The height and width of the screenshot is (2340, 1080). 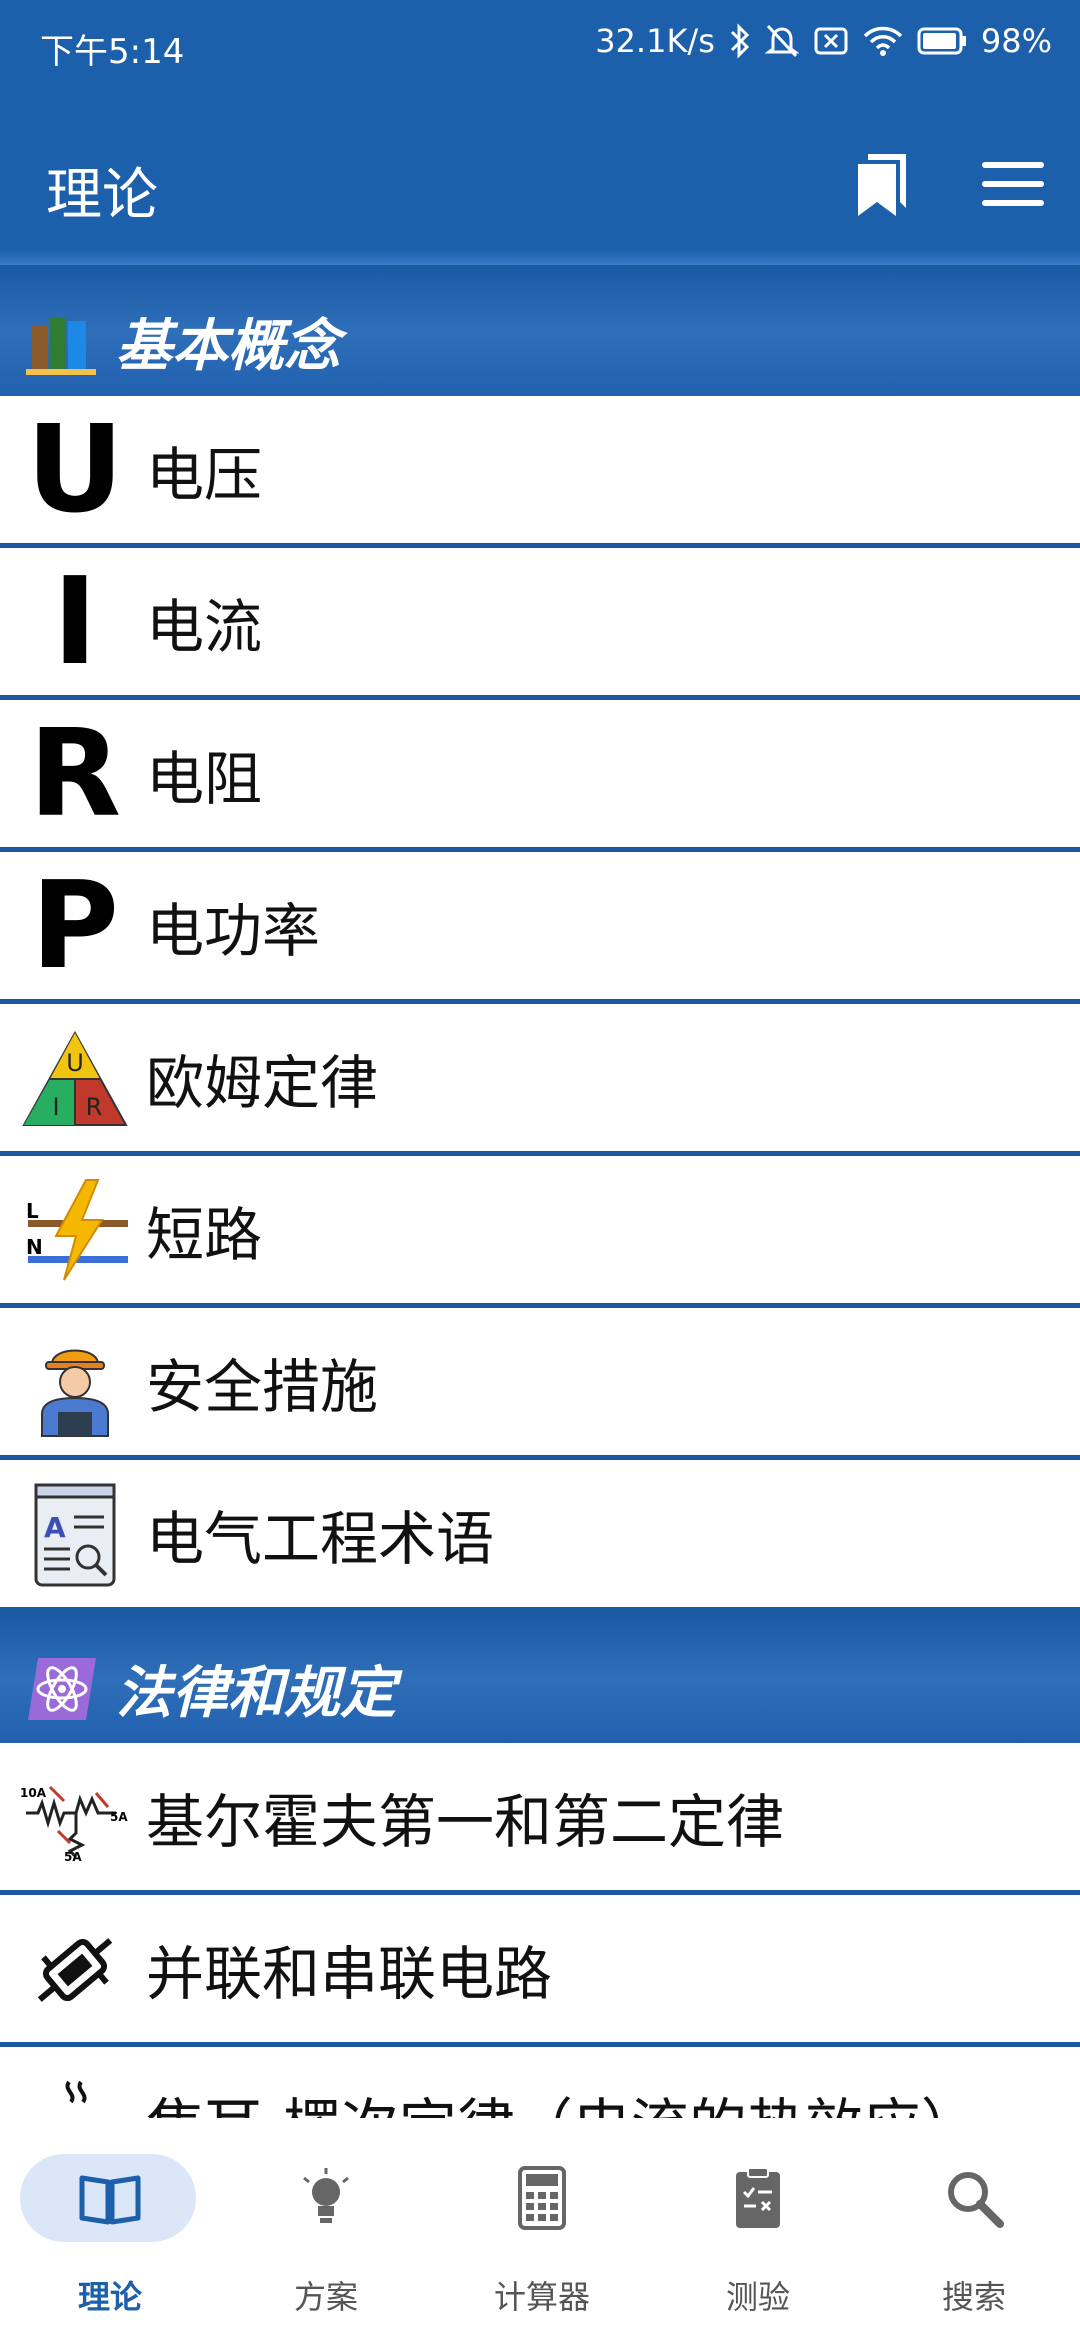 I want to click on voltage-letter-icon: U, so click(x=75, y=470).